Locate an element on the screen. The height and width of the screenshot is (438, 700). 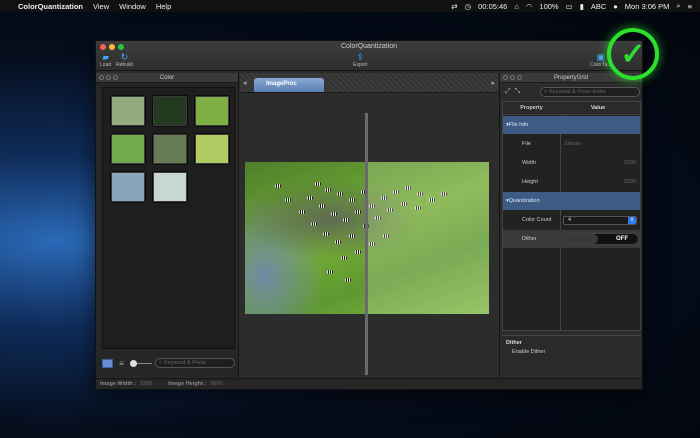
split-divider is located at coordinates (366, 244).